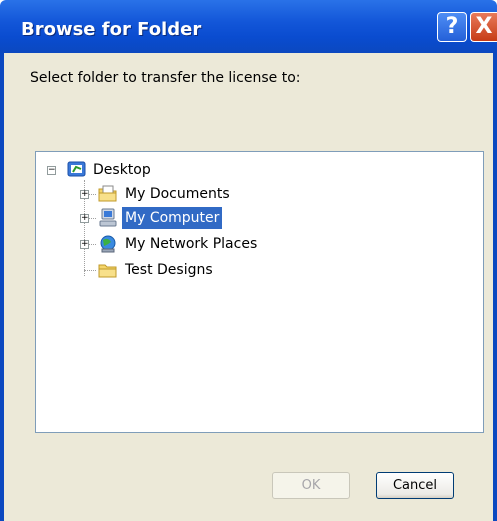 The width and height of the screenshot is (497, 521). I want to click on help-button: ?, so click(452, 27).